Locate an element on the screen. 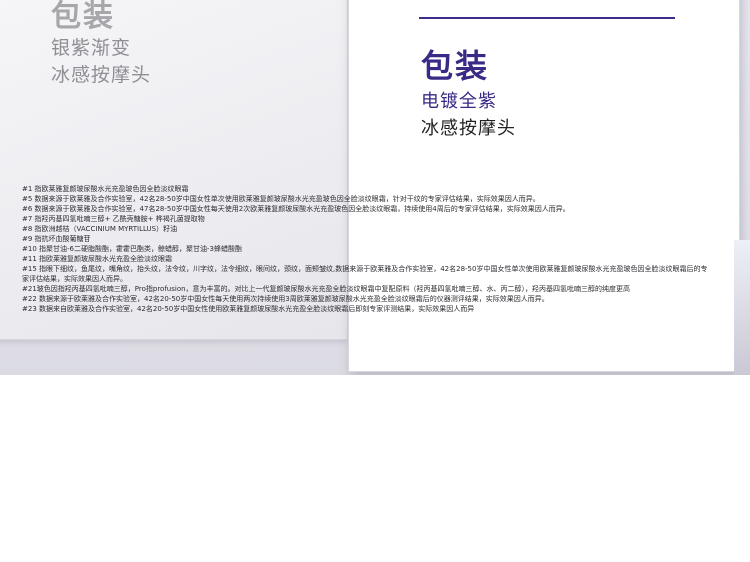  right-card-title: 包装 is located at coordinates (455, 66).